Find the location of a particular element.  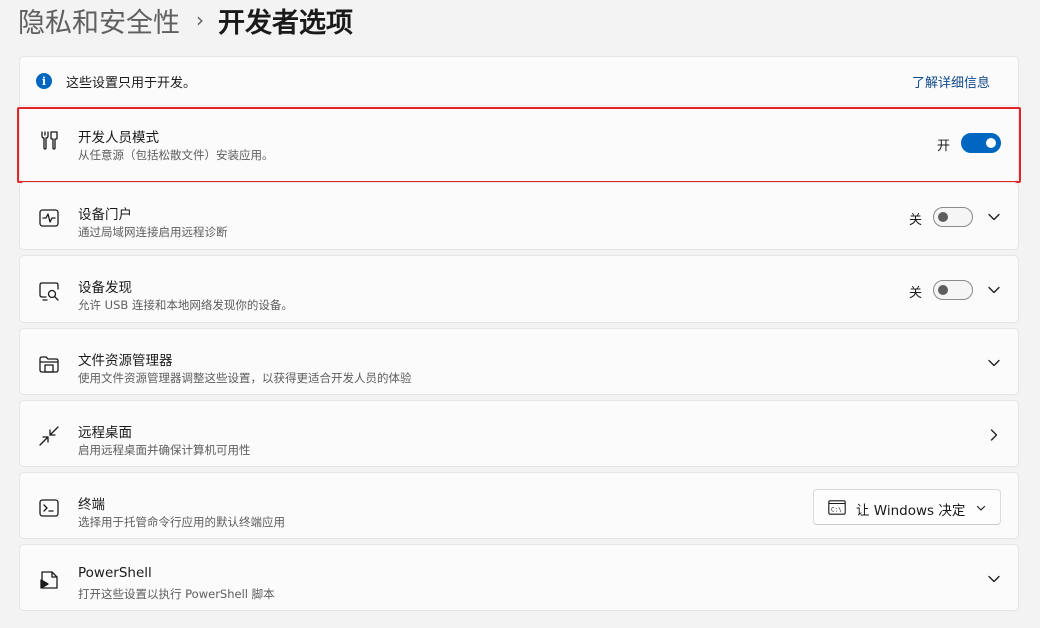

row-title: 设备发现 is located at coordinates (105, 288).